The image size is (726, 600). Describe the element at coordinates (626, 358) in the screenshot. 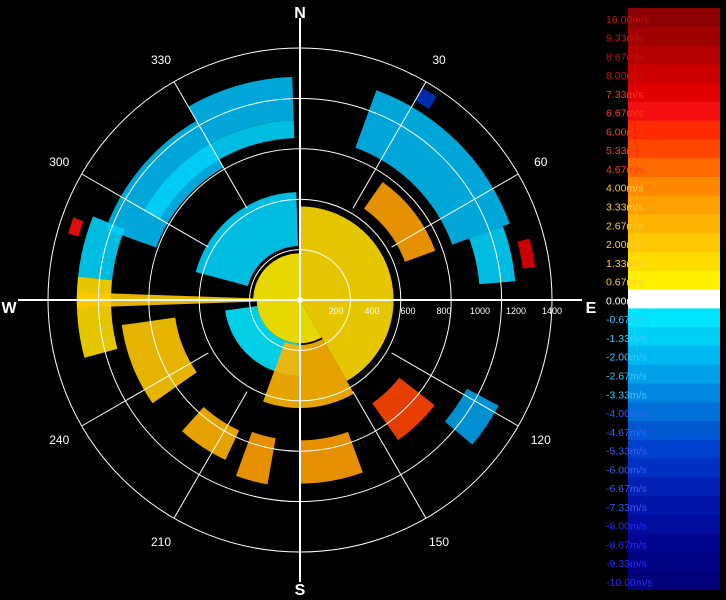

I see `legend-label: -2.00m/s` at that location.